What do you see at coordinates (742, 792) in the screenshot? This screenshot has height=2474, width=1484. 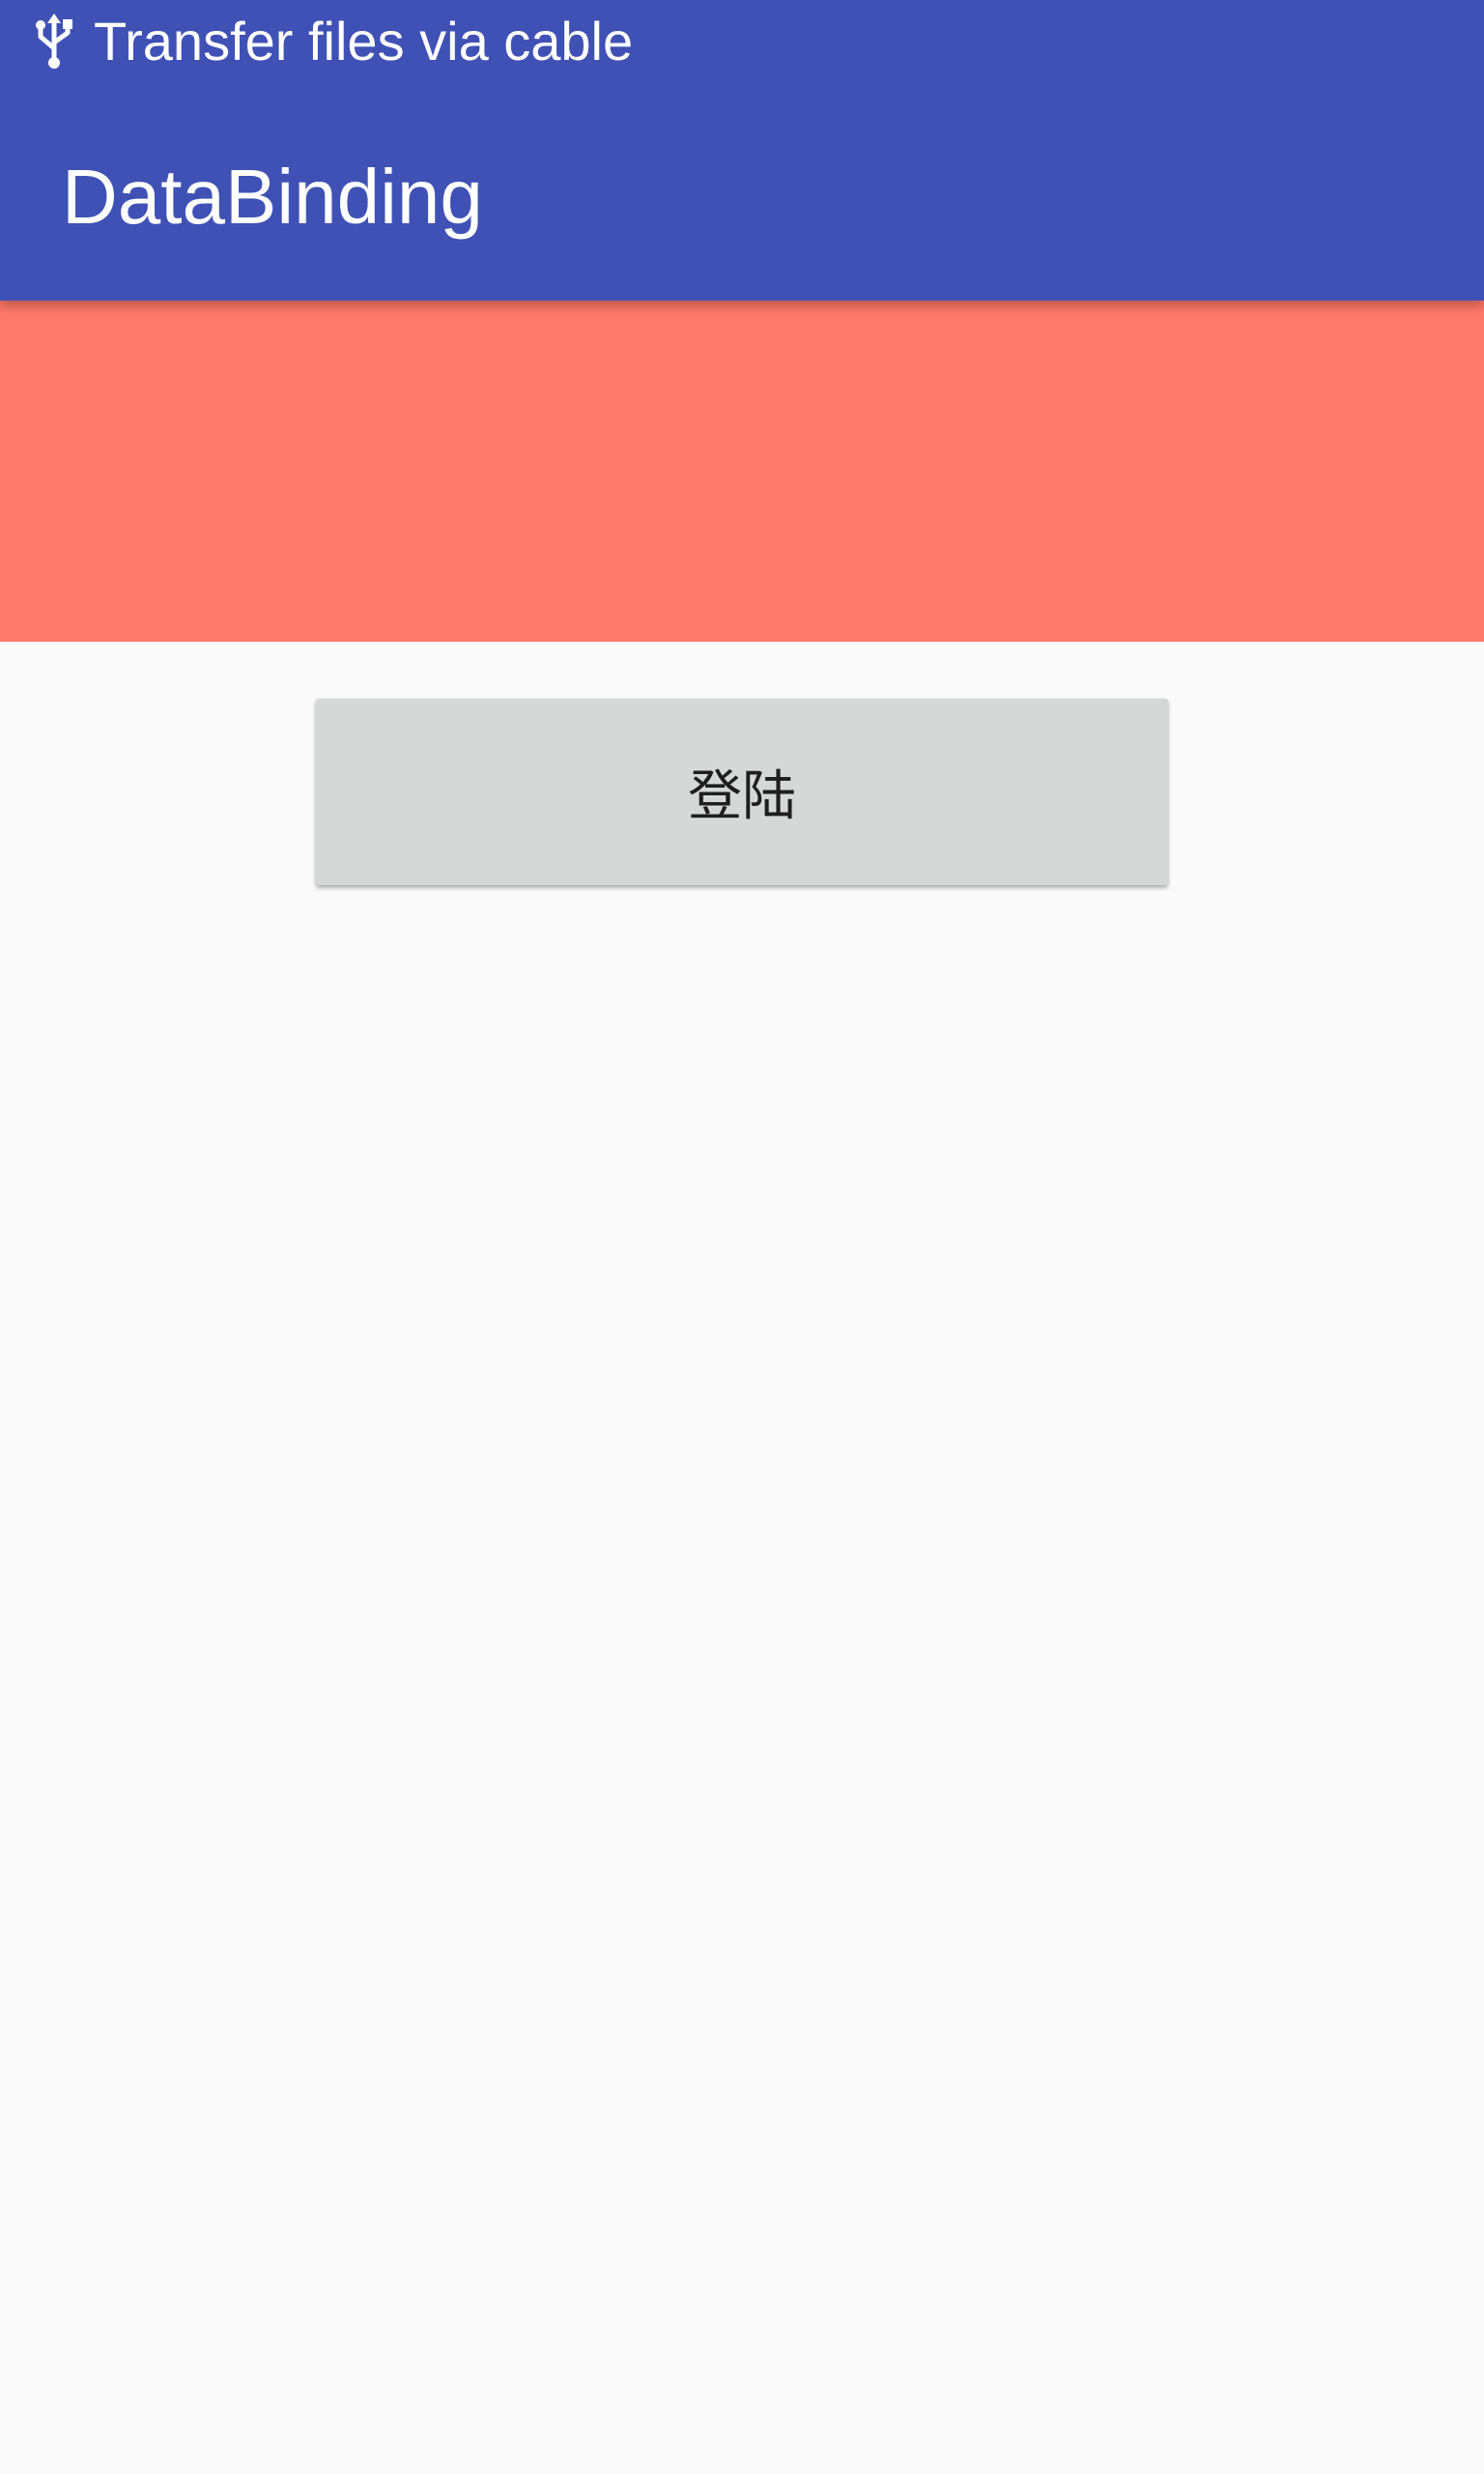 I see `login-button: 登陆` at bounding box center [742, 792].